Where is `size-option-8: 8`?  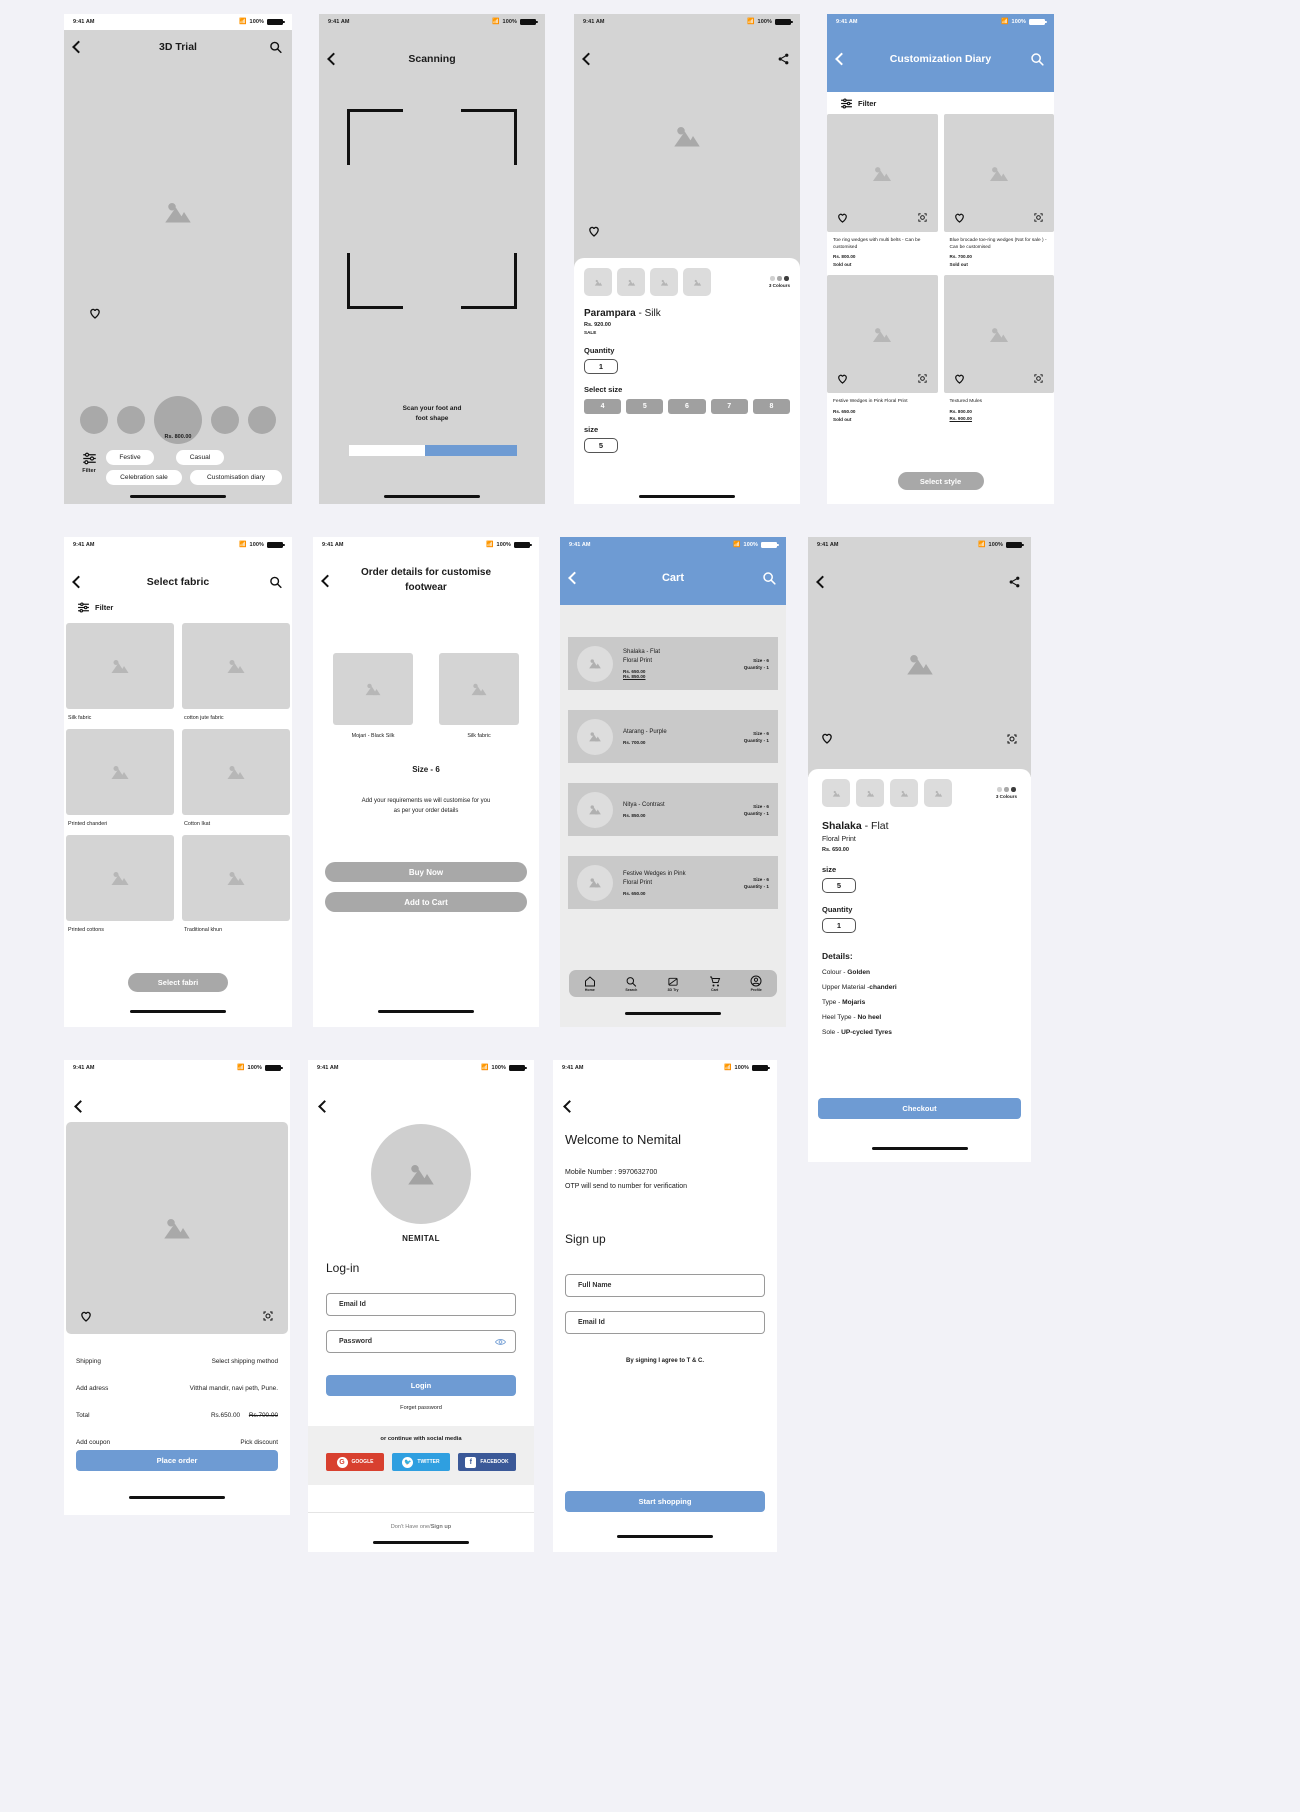 size-option-8: 8 is located at coordinates (771, 406).